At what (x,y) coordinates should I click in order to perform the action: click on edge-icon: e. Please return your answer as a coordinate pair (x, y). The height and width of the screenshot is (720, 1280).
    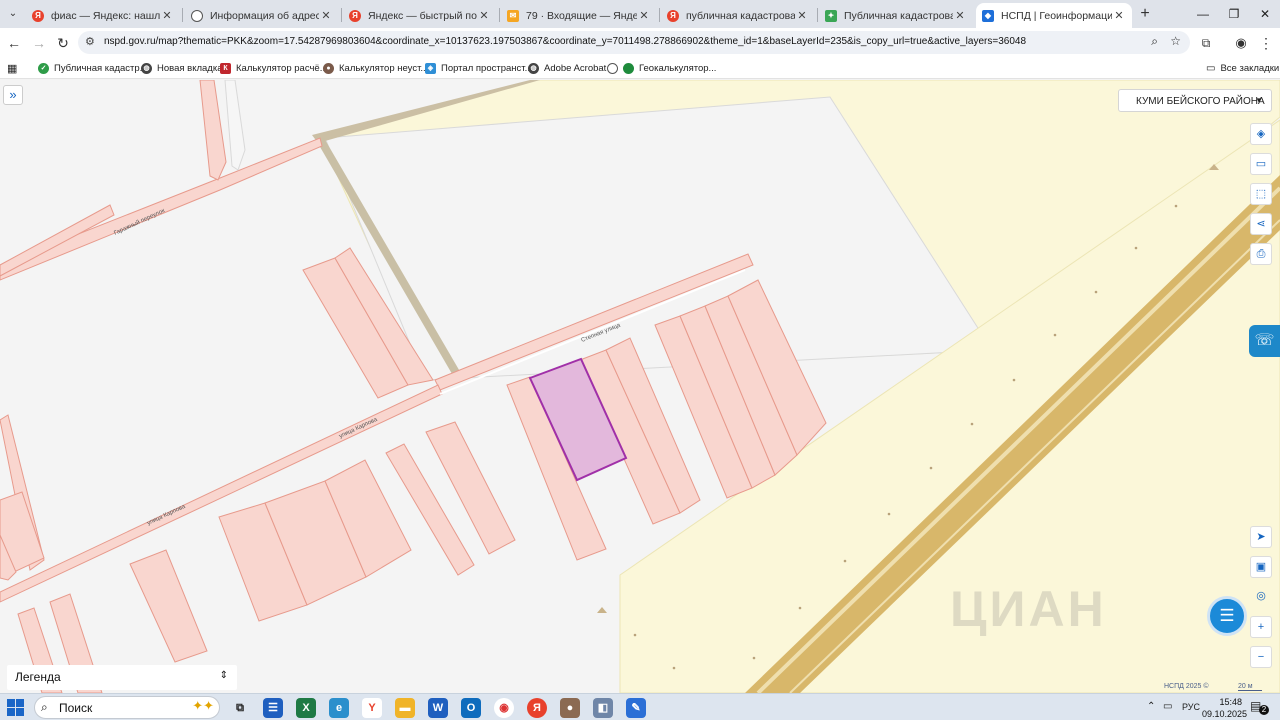
    Looking at the image, I should click on (339, 708).